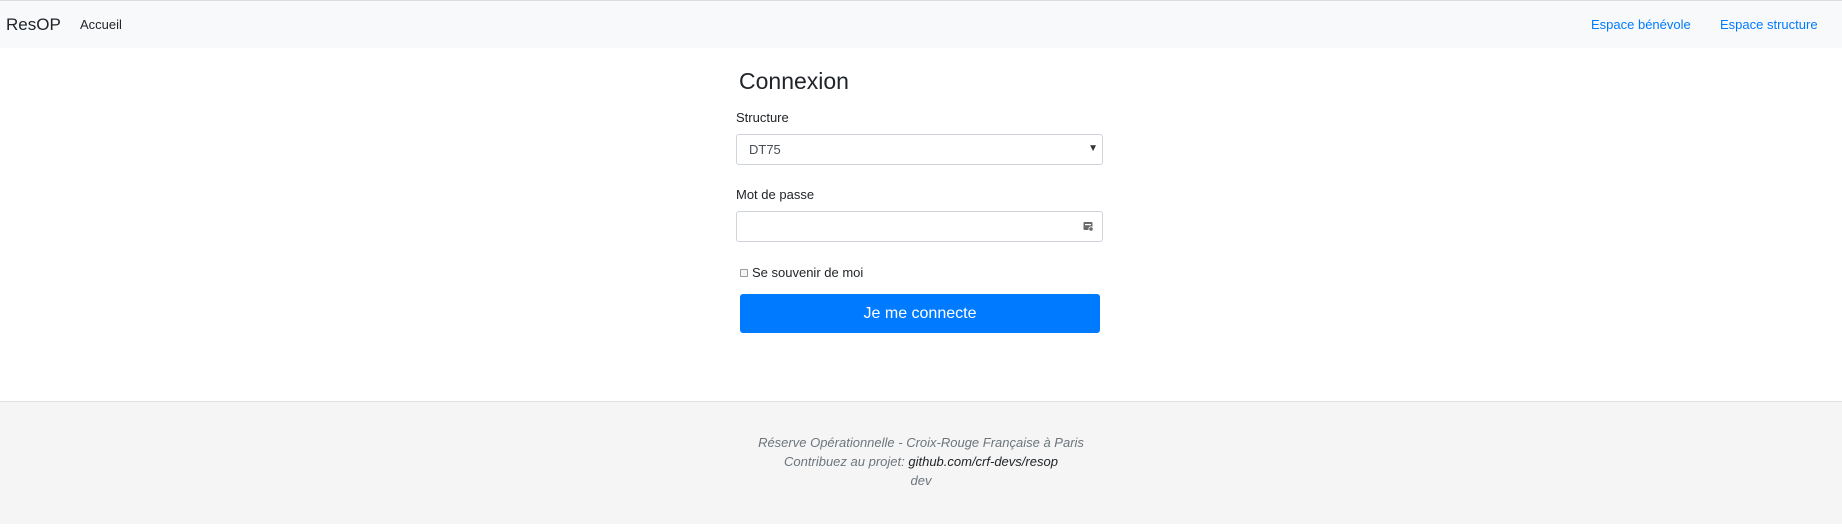 The image size is (1842, 527). I want to click on brand-link: ResOP, so click(33, 25).